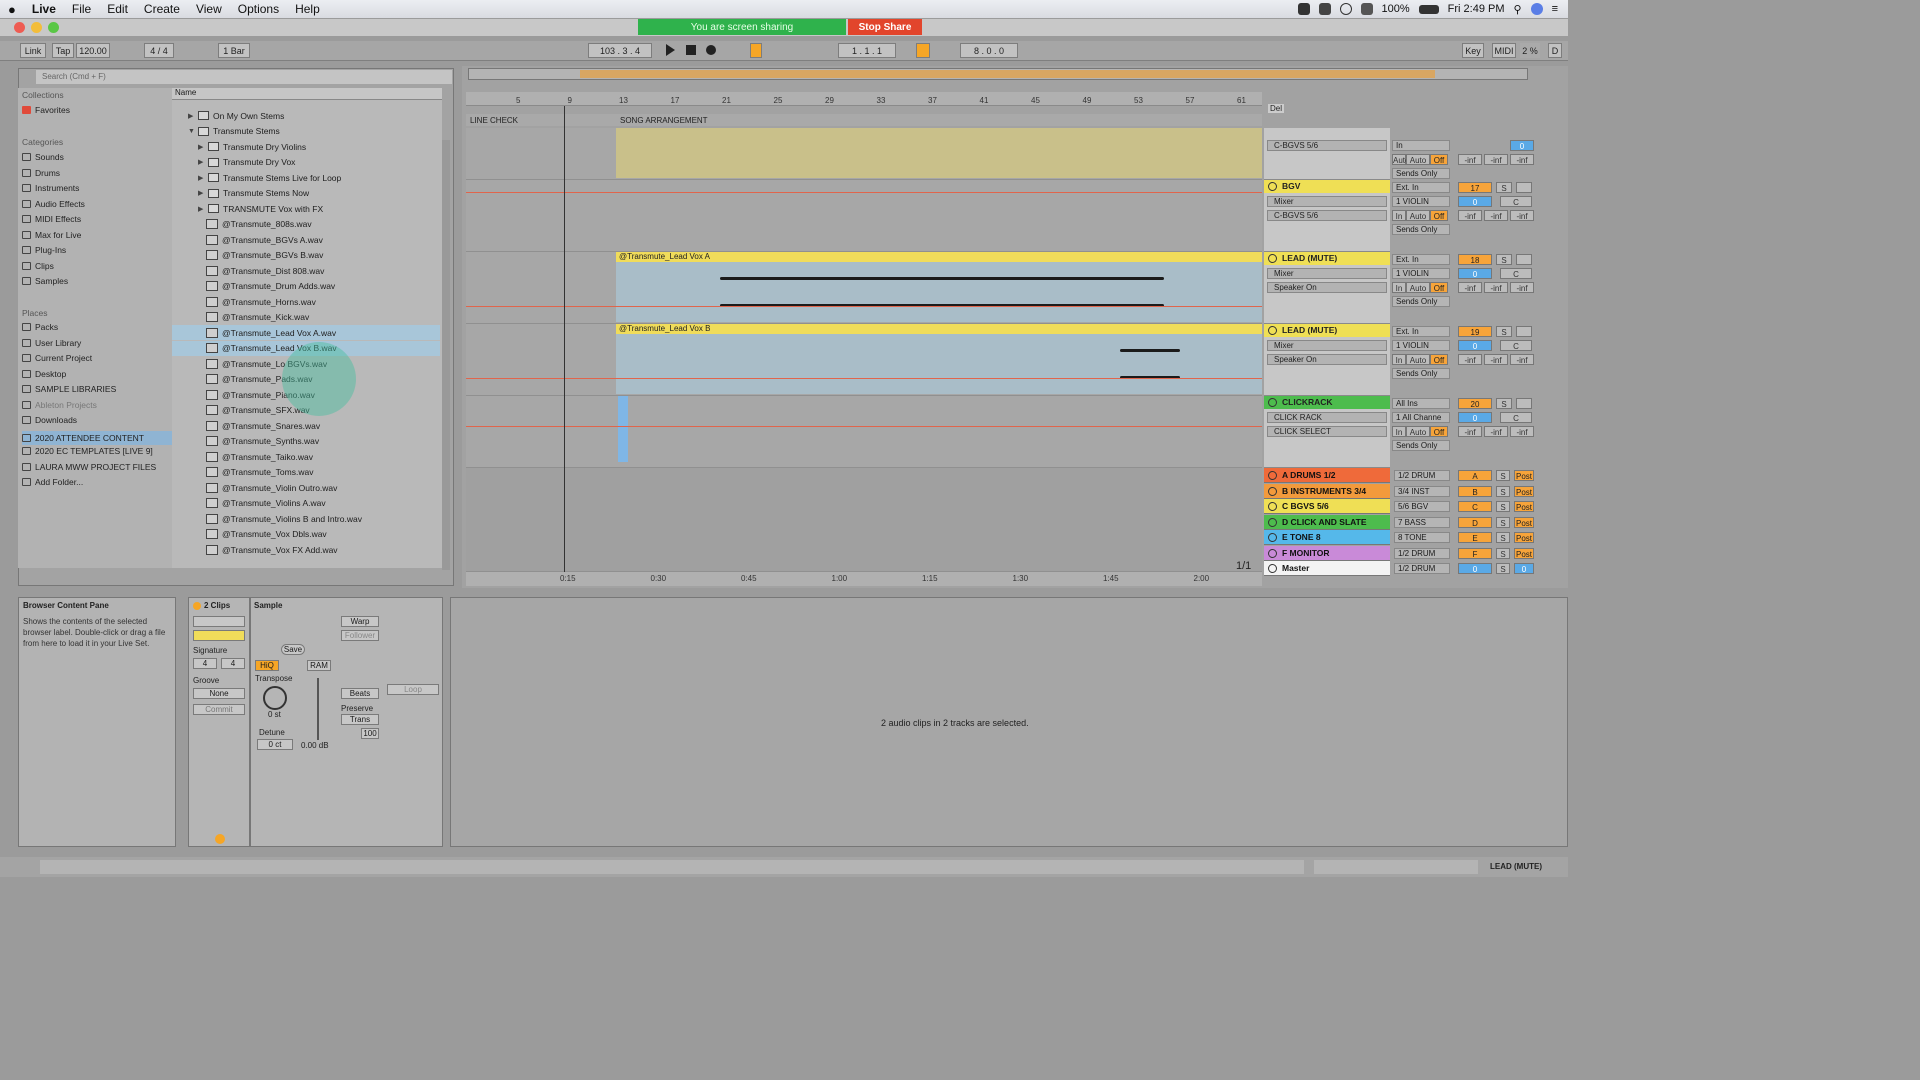  Describe the element at coordinates (1327, 417) in the screenshot. I see `input-type-menu: CLICK RACK` at that location.